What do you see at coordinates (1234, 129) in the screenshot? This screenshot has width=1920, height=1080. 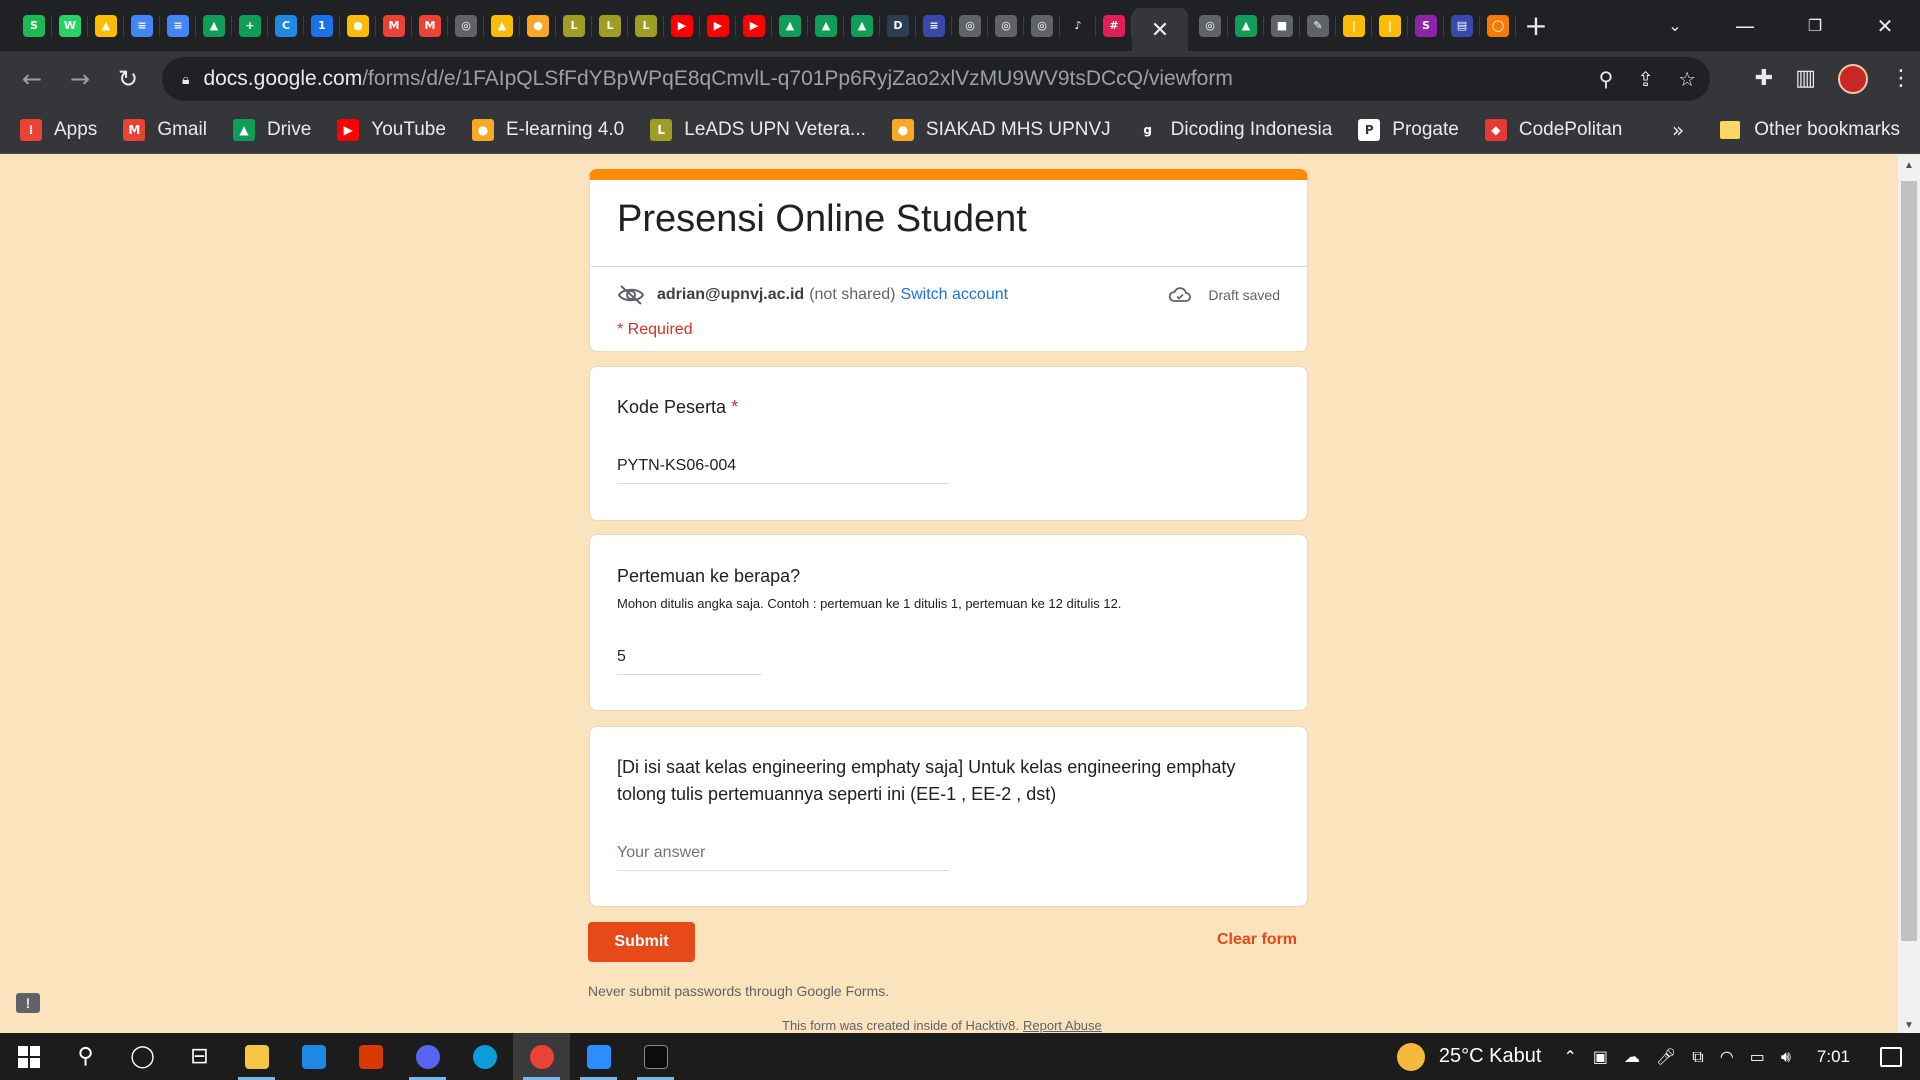 I see `bookmark-item: g Dicoding Indonesia` at bounding box center [1234, 129].